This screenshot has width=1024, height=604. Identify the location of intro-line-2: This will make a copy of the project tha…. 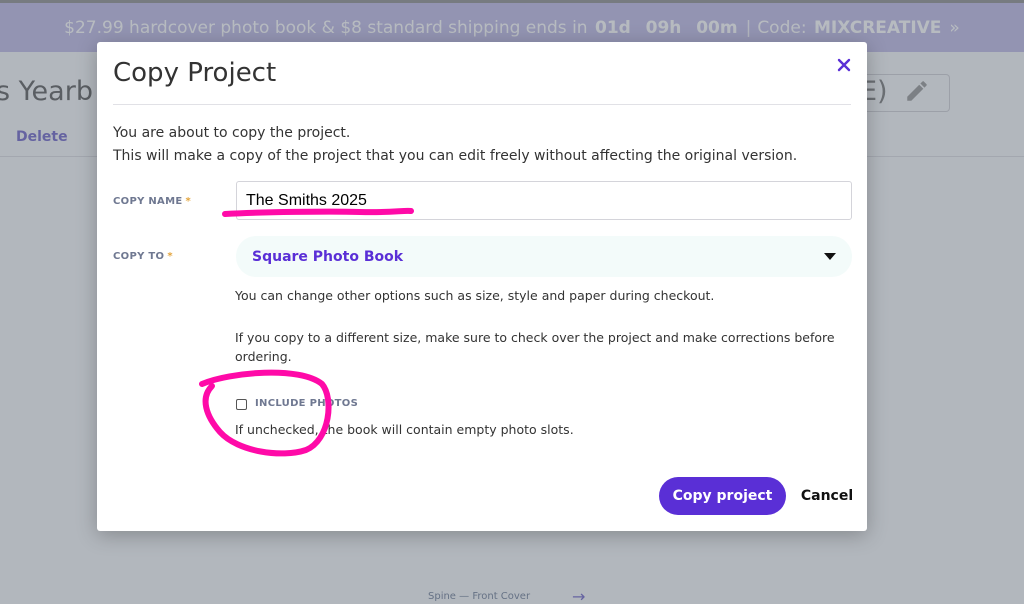
(455, 156).